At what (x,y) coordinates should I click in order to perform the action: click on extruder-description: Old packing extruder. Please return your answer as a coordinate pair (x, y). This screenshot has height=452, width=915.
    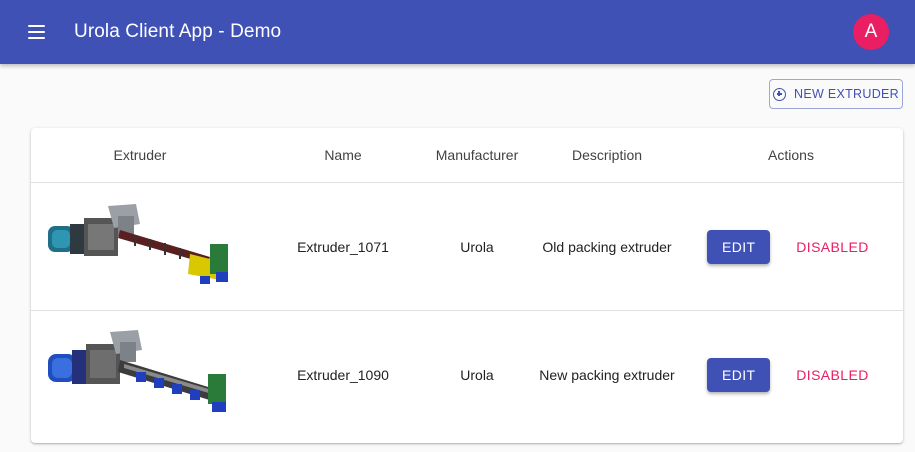
    Looking at the image, I should click on (607, 246).